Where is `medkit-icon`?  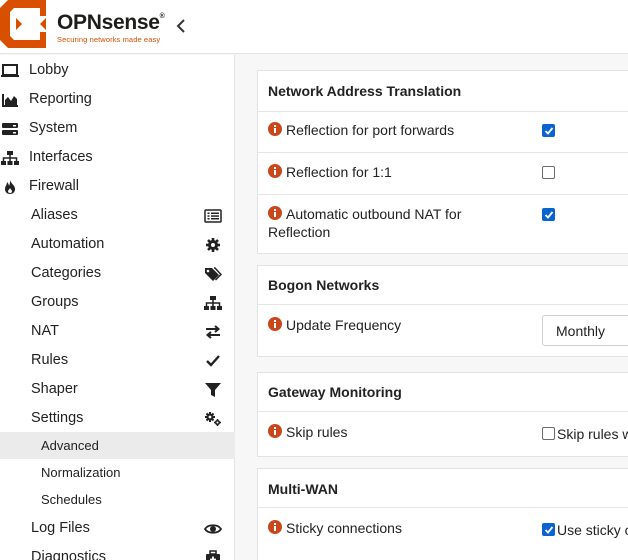 medkit-icon is located at coordinates (213, 555).